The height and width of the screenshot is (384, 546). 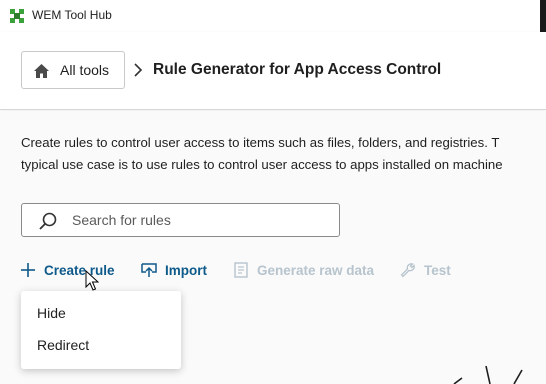 What do you see at coordinates (101, 330) in the screenshot?
I see `create-rule-menu: Hide Redirect` at bounding box center [101, 330].